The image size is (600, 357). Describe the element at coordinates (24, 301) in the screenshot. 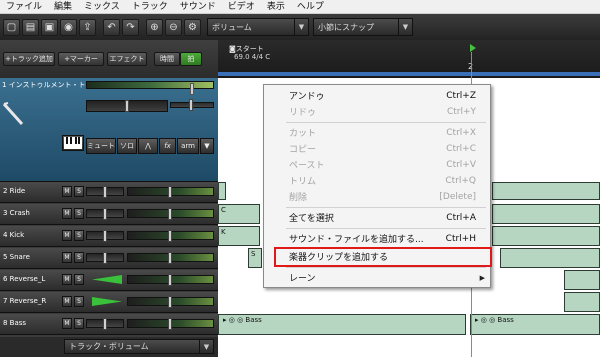

I see `track-name: 7 Reverse_R` at that location.